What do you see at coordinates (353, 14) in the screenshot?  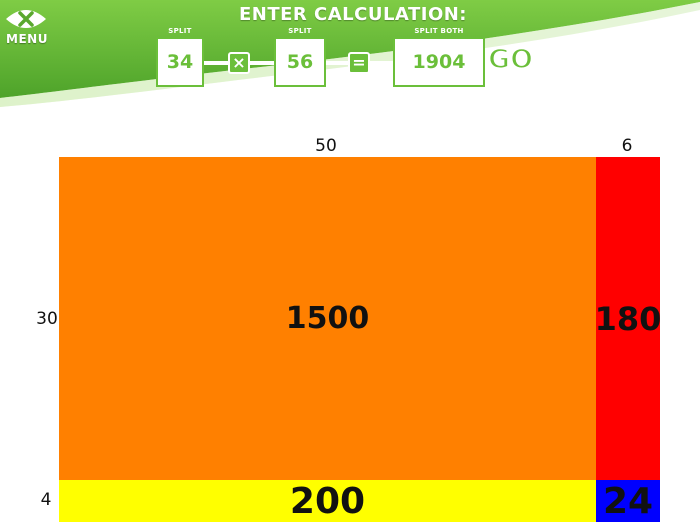 I see `page-title: ENTER CALCULATION:` at bounding box center [353, 14].